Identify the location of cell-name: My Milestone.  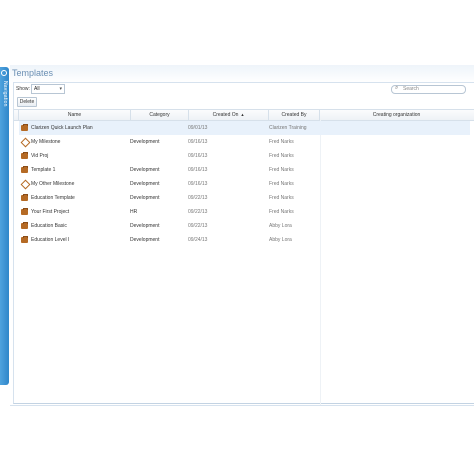
(45, 142).